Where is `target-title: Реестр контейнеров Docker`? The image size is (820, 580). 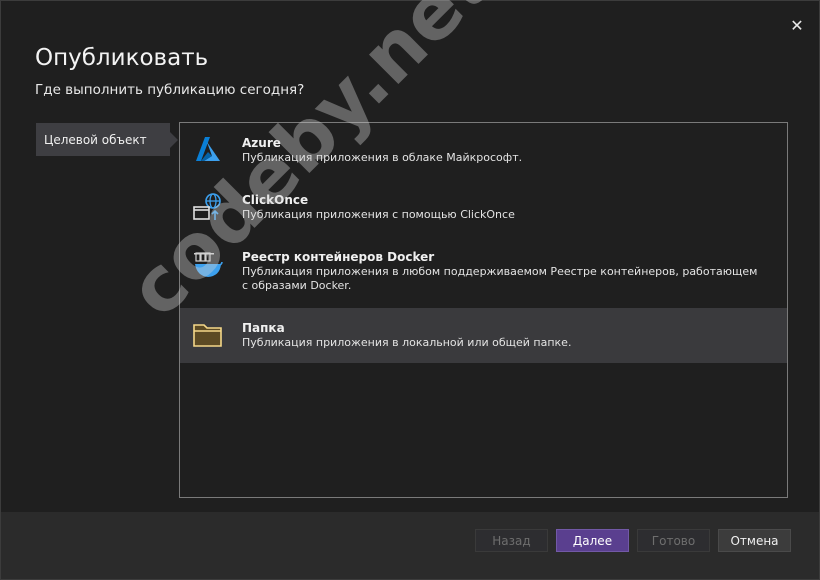 target-title: Реестр контейнеров Docker is located at coordinates (338, 257).